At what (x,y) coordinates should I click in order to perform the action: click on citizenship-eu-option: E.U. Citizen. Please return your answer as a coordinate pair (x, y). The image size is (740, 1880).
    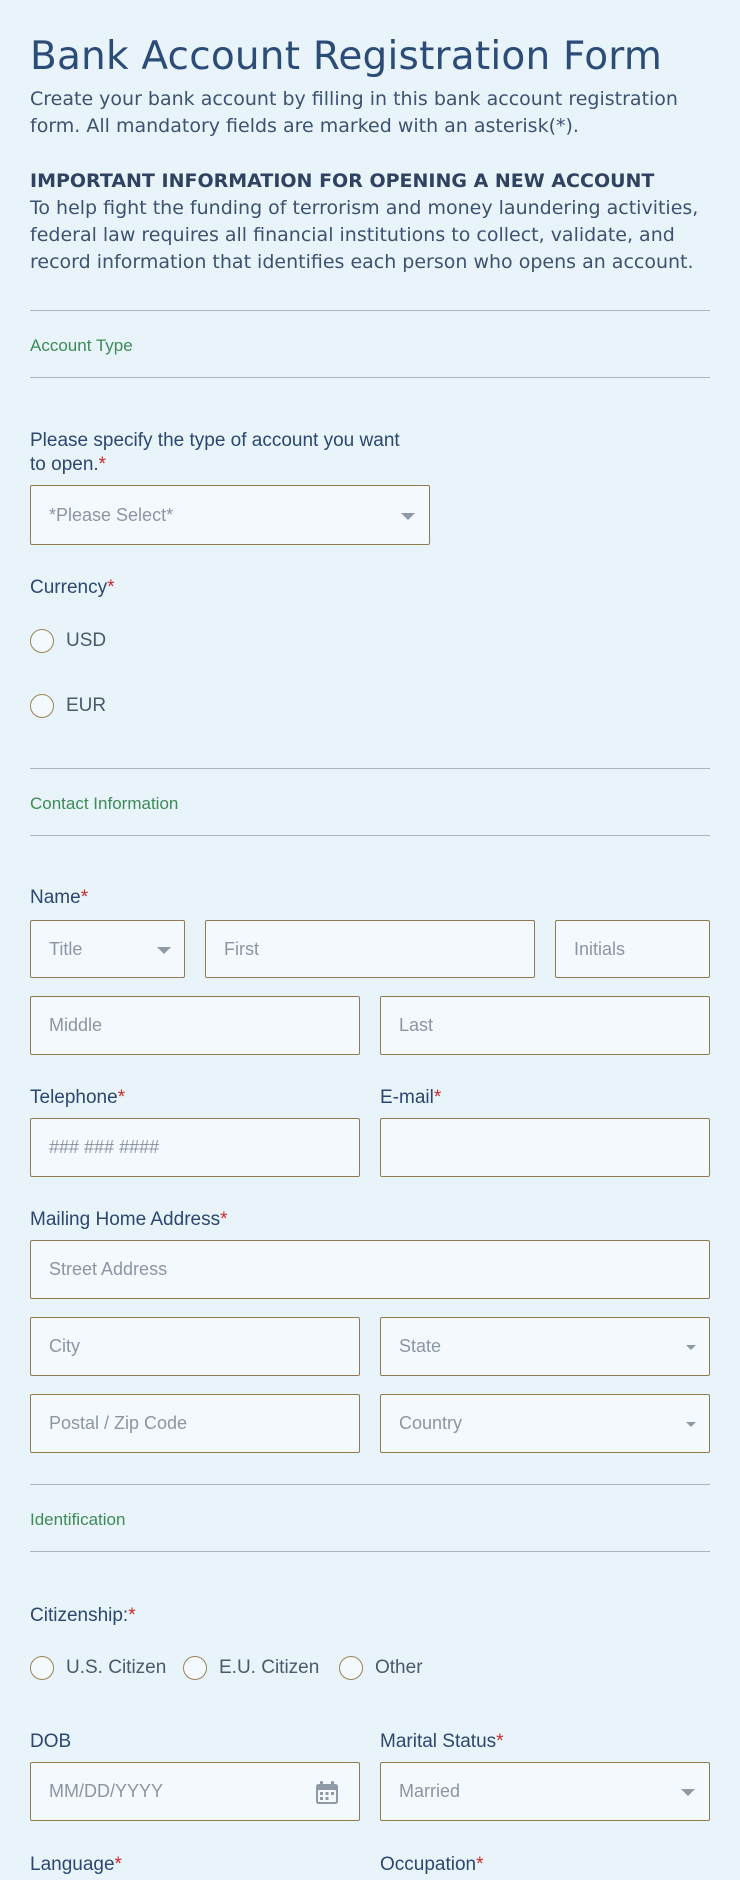
    Looking at the image, I should click on (251, 1668).